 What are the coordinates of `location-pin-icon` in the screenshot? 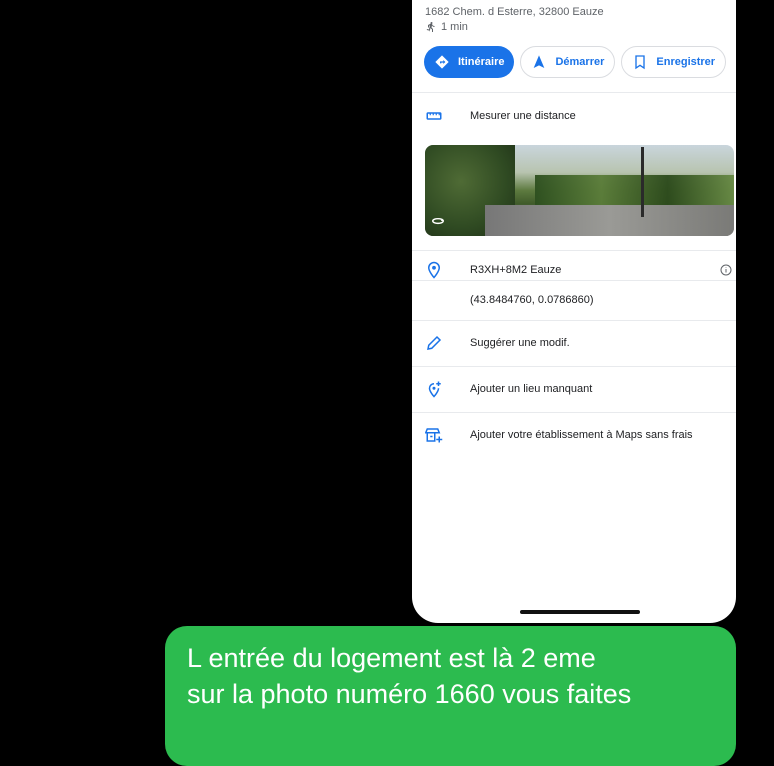 It's located at (434, 270).